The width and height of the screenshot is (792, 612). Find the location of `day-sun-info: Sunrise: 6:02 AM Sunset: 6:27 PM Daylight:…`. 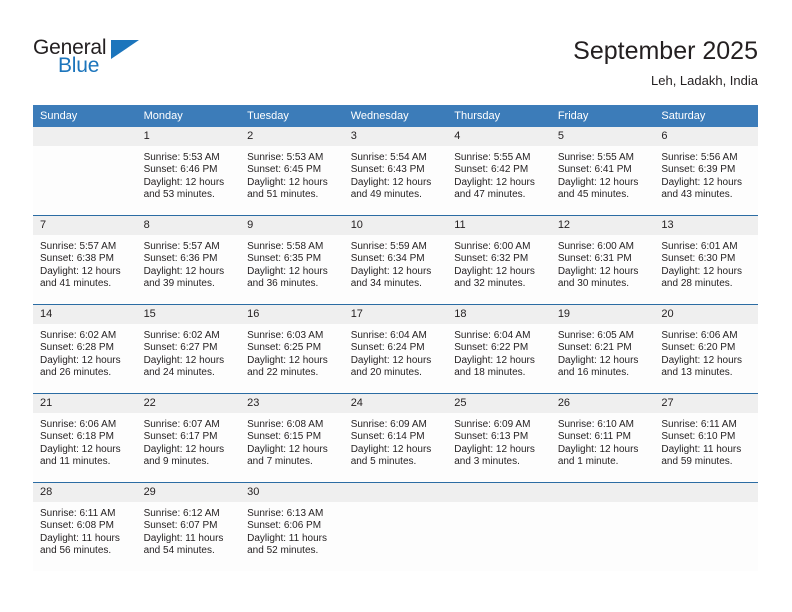

day-sun-info: Sunrise: 6:02 AM Sunset: 6:27 PM Daylight:… is located at coordinates (189, 352).